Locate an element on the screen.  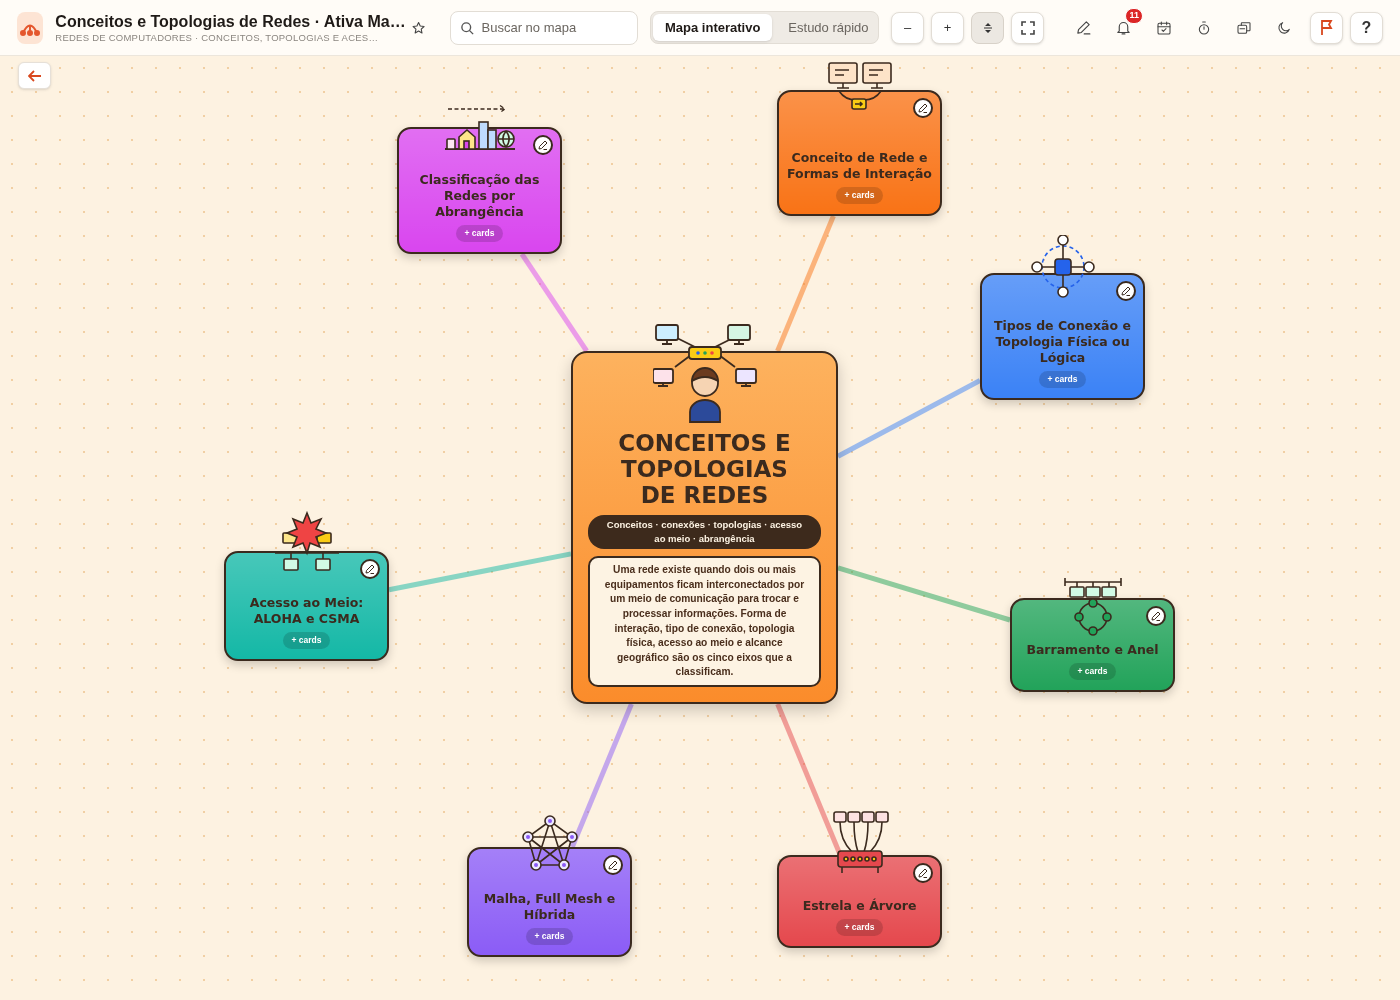
topic-title: Acesso ao Meio: ALOHA e CSMA is located at coordinates (306, 611).